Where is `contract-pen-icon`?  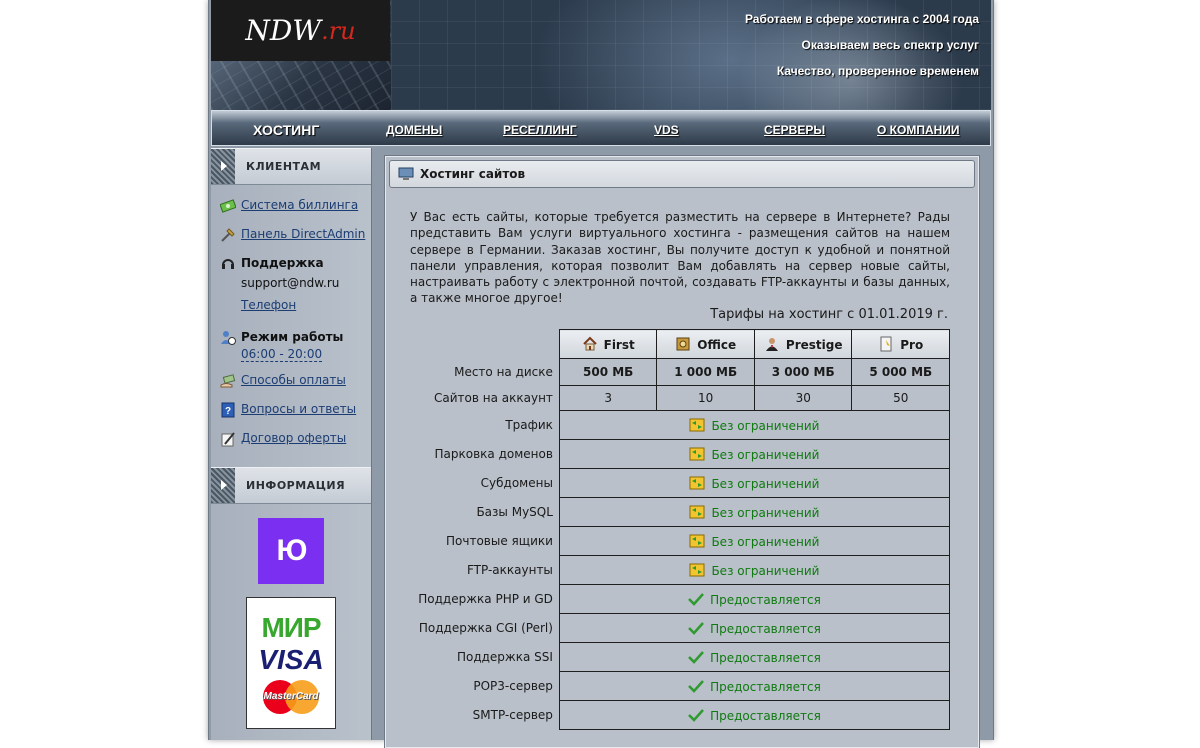
contract-pen-icon is located at coordinates (228, 439).